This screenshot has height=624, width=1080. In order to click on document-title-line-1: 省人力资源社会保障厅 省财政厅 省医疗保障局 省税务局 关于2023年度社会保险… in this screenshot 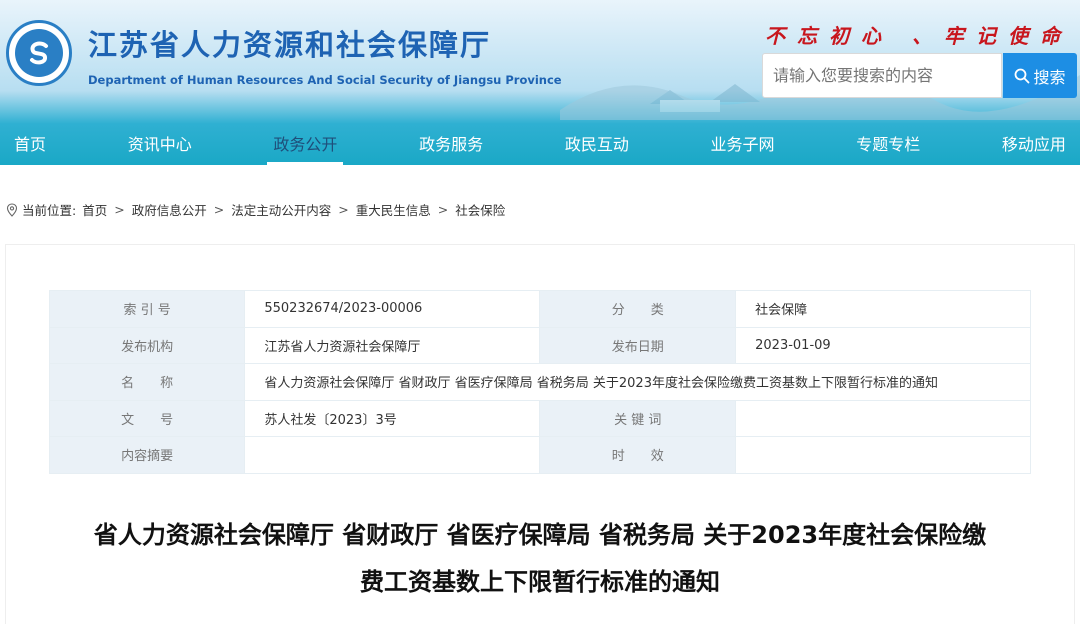, I will do `click(540, 535)`.